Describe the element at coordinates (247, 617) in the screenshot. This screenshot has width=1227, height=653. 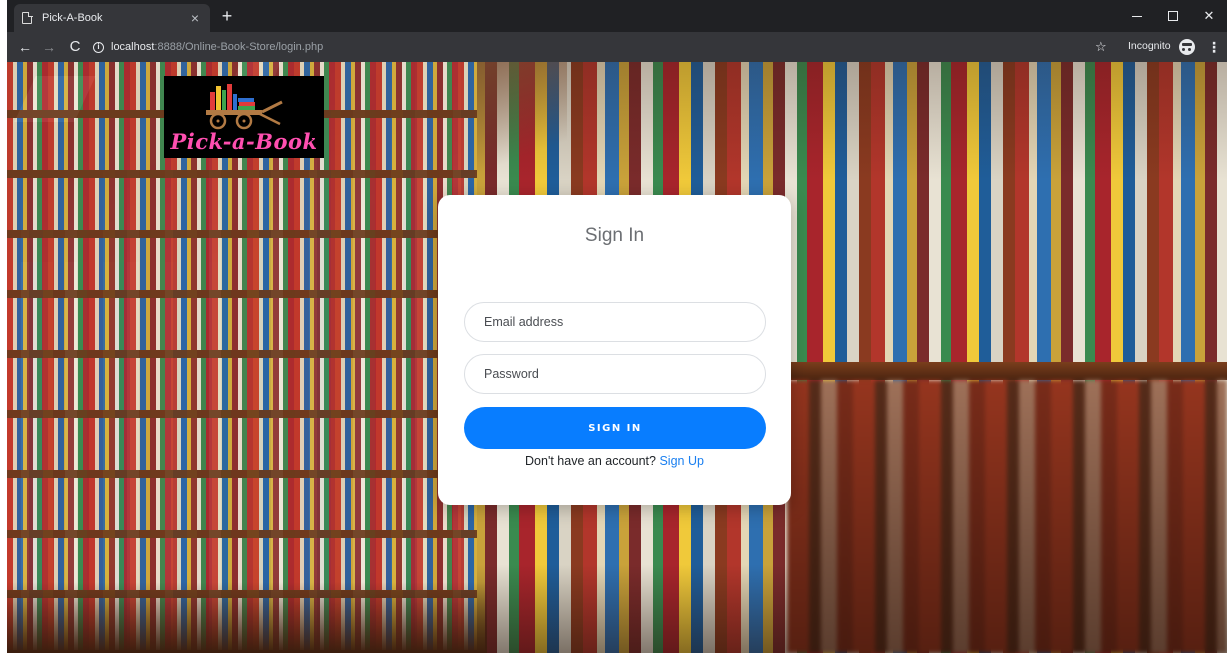
I see `background-floor` at that location.